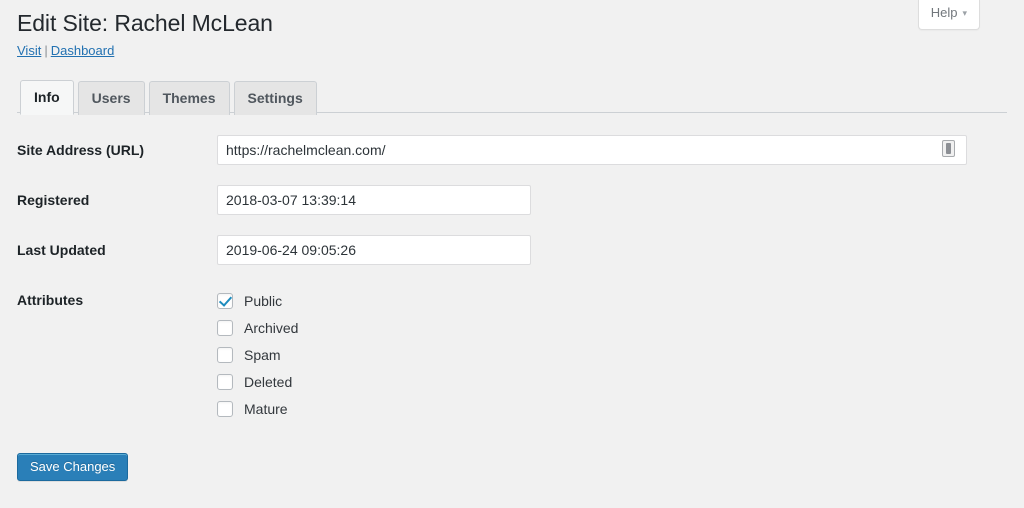  I want to click on field-row-site-address: Site Address (URL), so click(512, 150).